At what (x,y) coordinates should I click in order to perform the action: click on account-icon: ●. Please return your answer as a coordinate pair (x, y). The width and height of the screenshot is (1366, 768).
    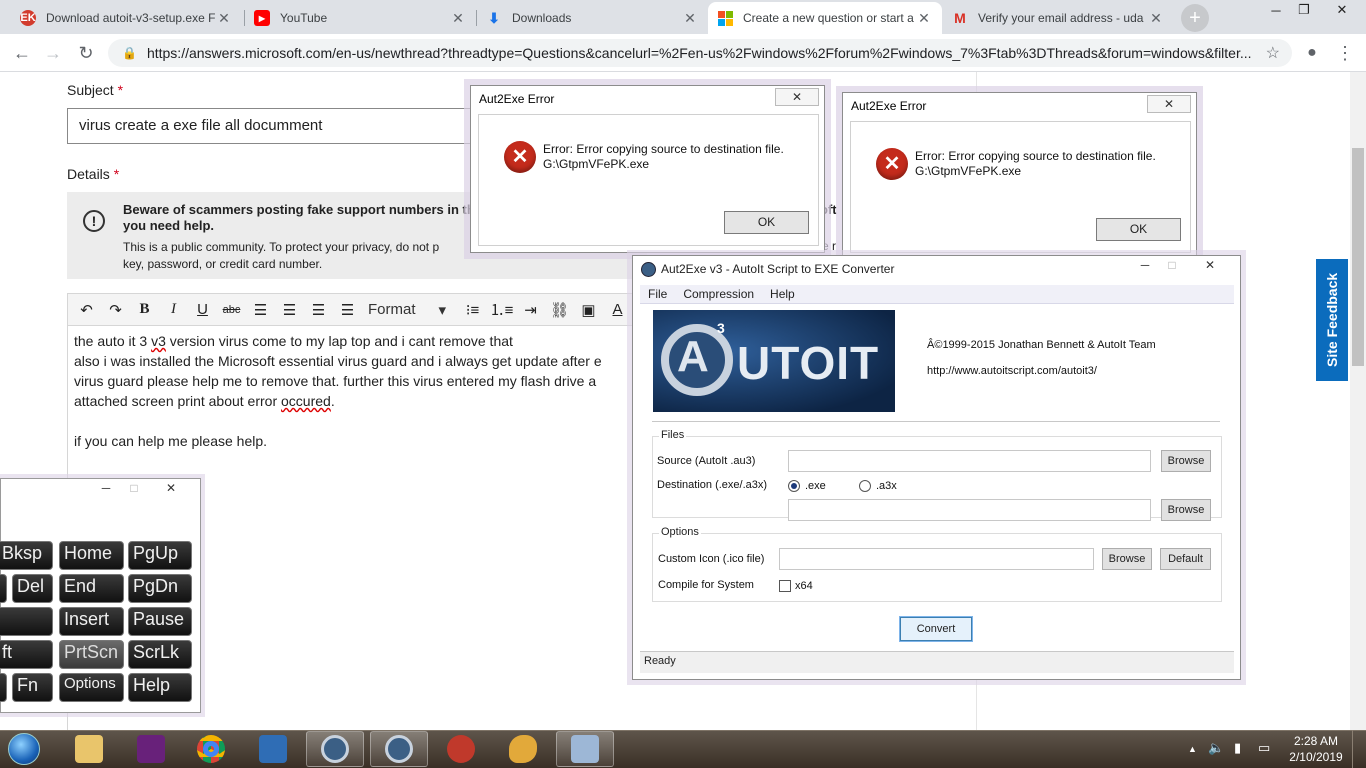
    Looking at the image, I should click on (1312, 53).